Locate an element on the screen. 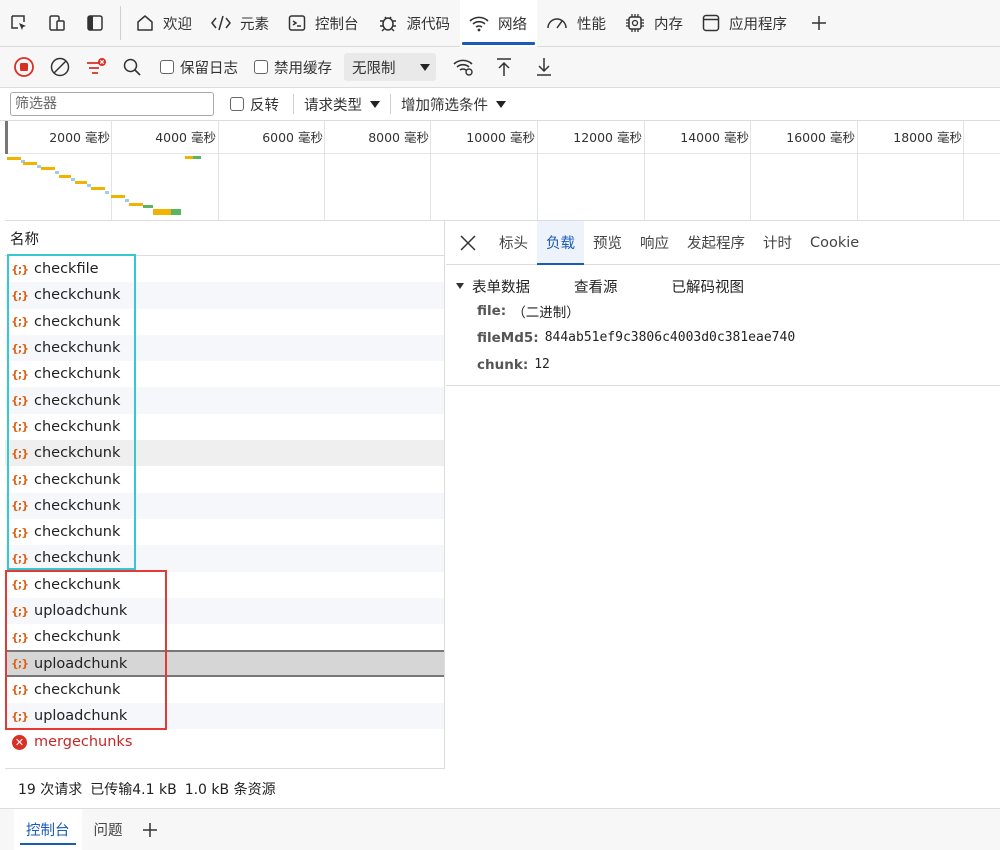 The width and height of the screenshot is (1000, 850). detail-tab: 负载 is located at coordinates (560, 242).